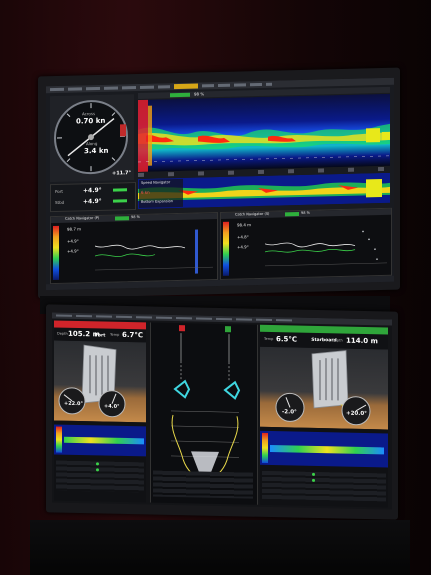  Describe the element at coordinates (243, 237) in the screenshot. I see `catch-right-reading-1: +4.8°` at that location.